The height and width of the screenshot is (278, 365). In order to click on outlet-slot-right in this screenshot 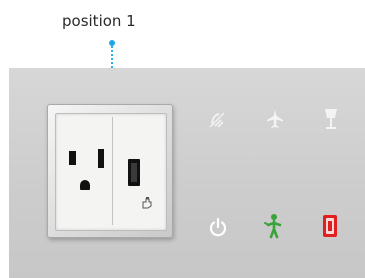, I will do `click(101, 158)`.